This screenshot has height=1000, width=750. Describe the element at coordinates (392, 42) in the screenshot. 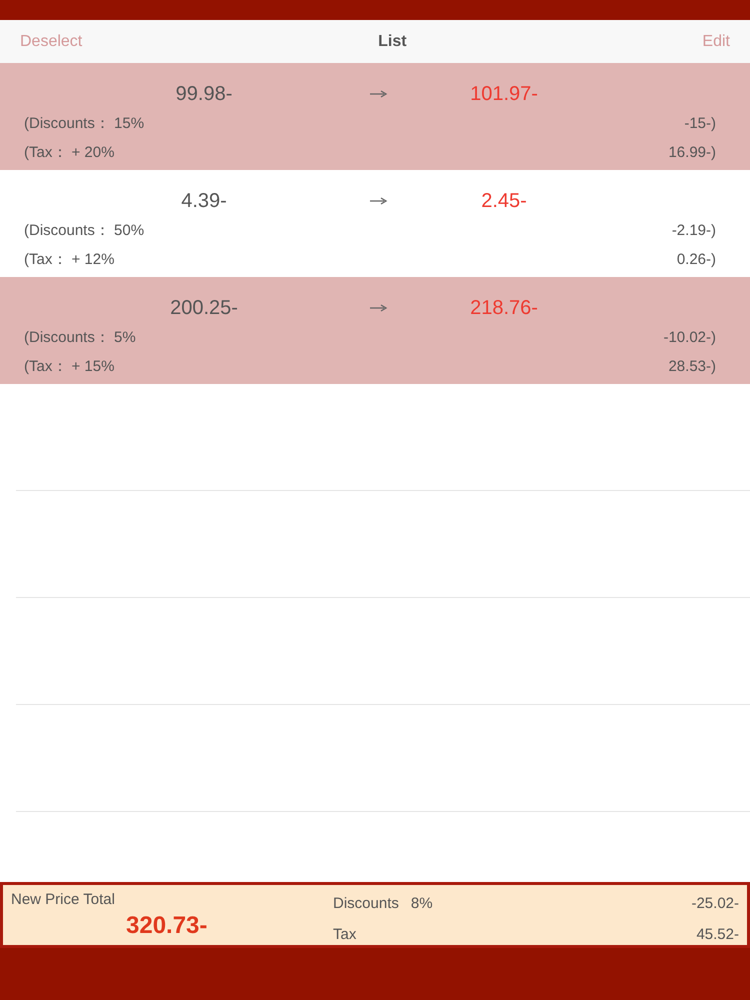

I see `nav-title: List` at that location.